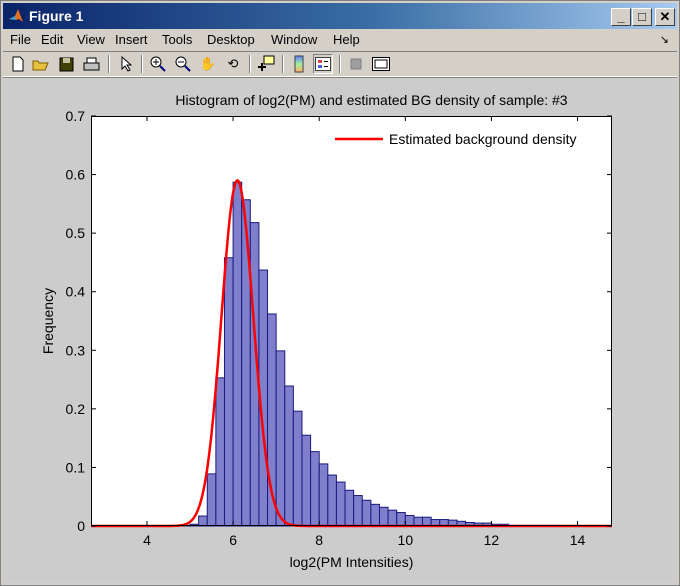  What do you see at coordinates (76, 292) in the screenshot?
I see `y-tick-label: 0.4` at bounding box center [76, 292].